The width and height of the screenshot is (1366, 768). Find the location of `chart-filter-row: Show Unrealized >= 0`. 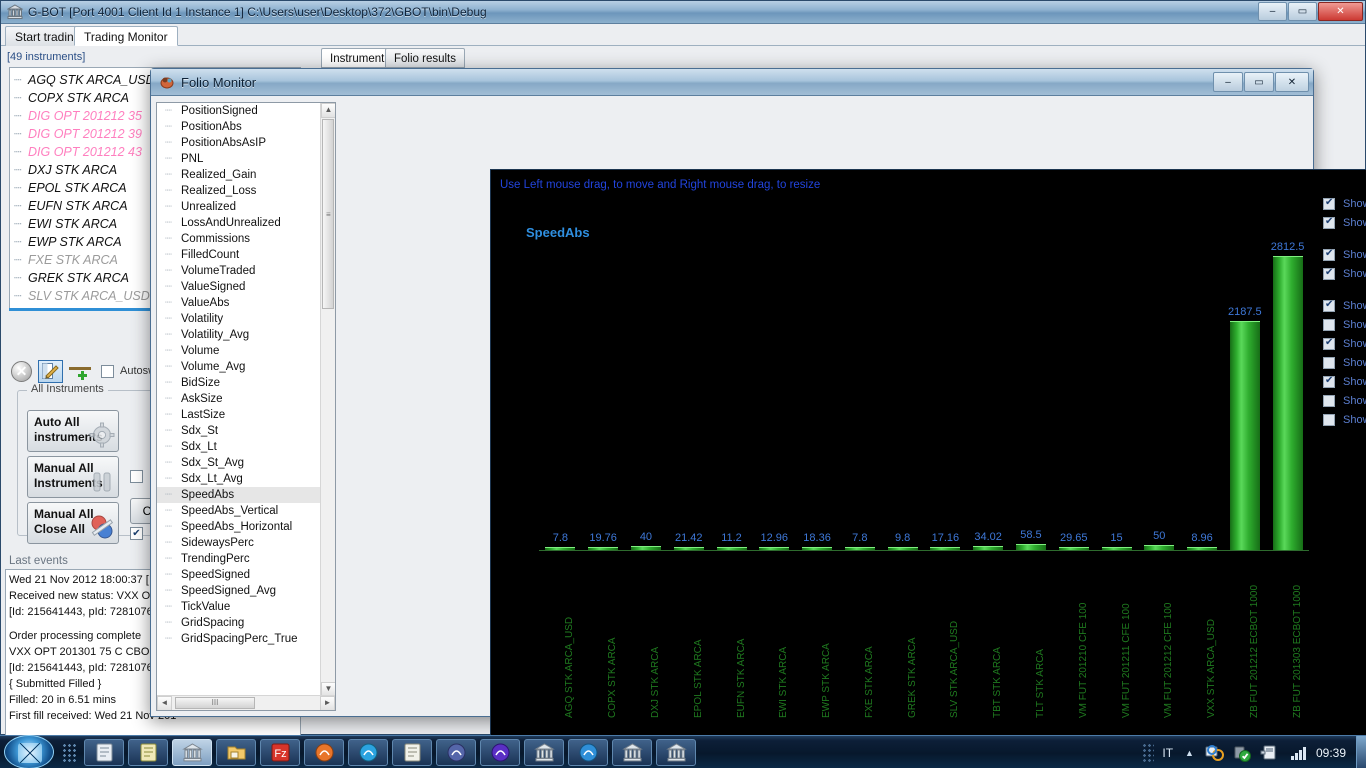

chart-filter-row: Show Unrealized >= 0 is located at coordinates (1344, 273).